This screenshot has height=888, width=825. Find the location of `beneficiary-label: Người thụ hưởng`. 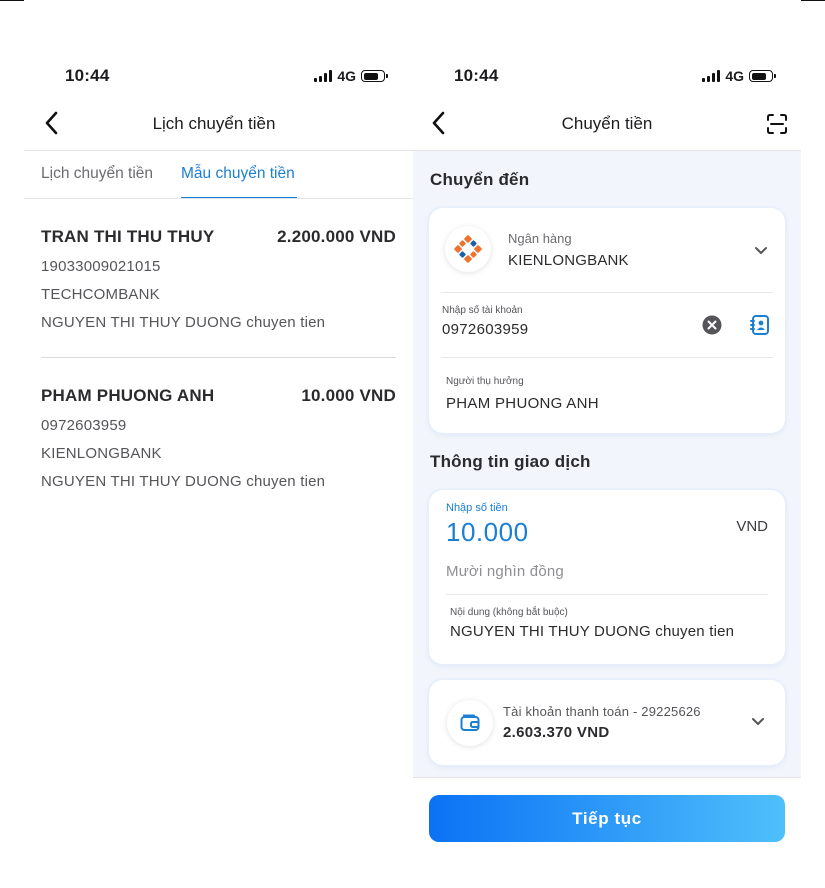

beneficiary-label: Người thụ hưởng is located at coordinates (485, 381).